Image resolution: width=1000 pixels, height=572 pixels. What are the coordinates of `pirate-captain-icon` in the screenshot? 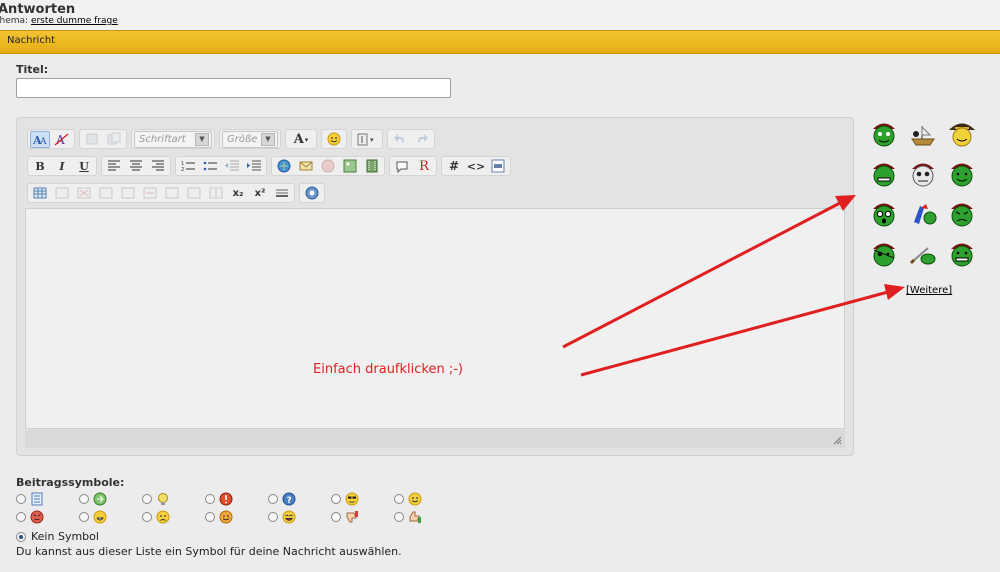 It's located at (962, 134).